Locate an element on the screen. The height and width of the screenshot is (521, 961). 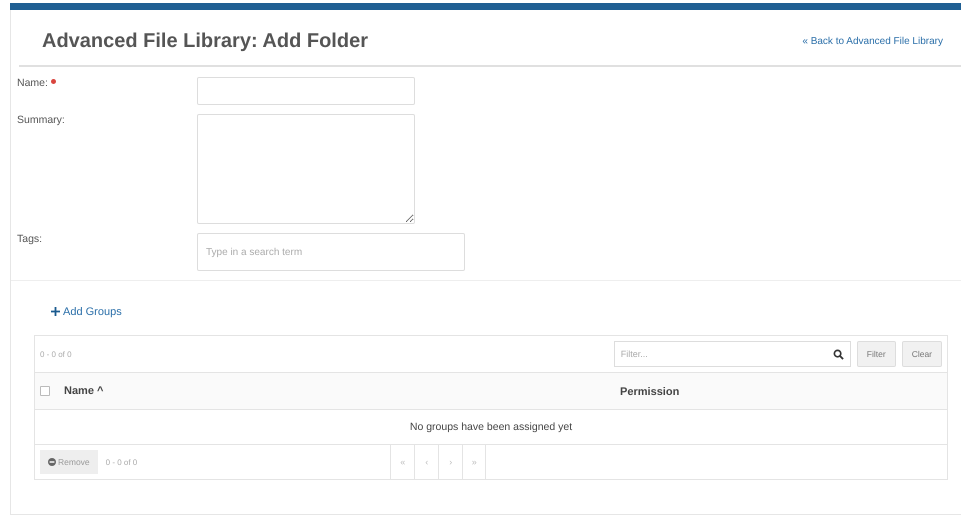
field-label: Name: is located at coordinates (32, 83).